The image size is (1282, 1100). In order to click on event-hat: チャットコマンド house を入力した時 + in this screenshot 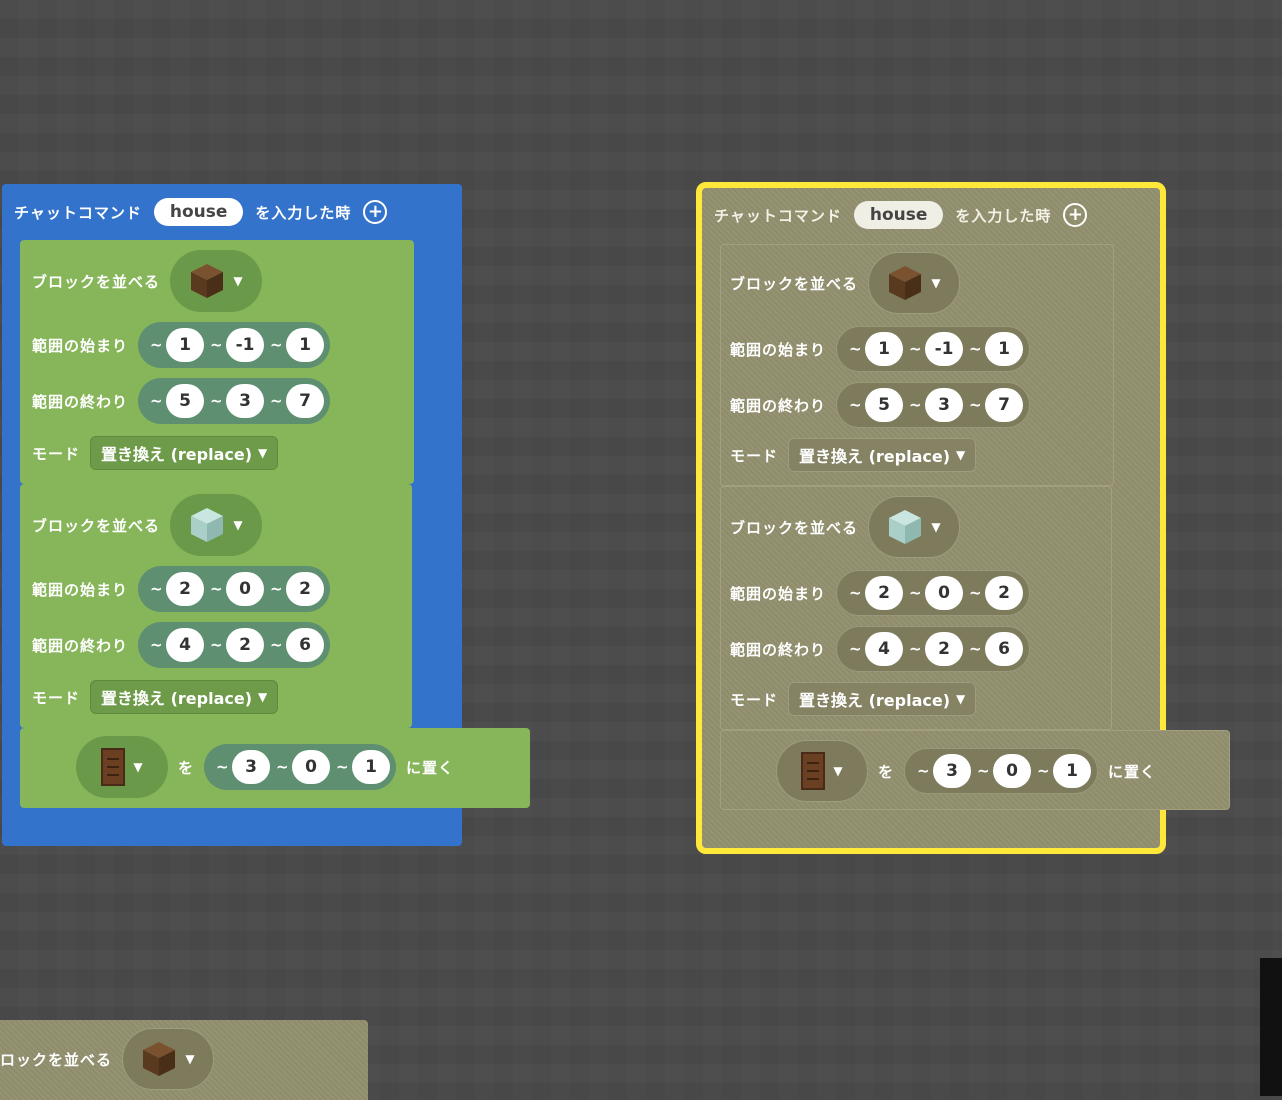, I will do `click(232, 212)`.